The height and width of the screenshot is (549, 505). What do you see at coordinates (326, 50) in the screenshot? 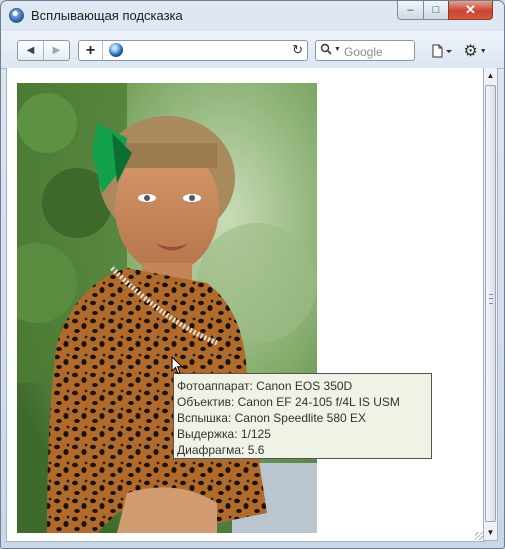
I see `search-icon` at bounding box center [326, 50].